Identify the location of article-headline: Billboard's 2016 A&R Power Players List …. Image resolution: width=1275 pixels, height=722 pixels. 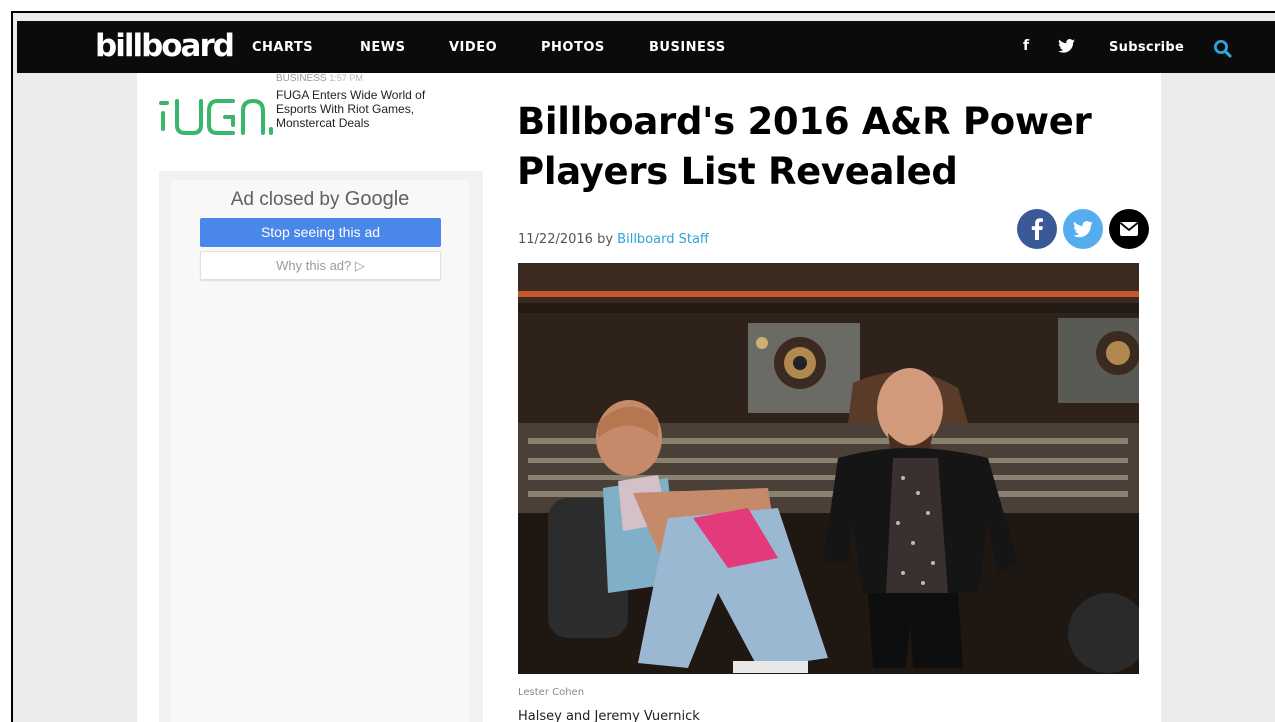
(804, 146).